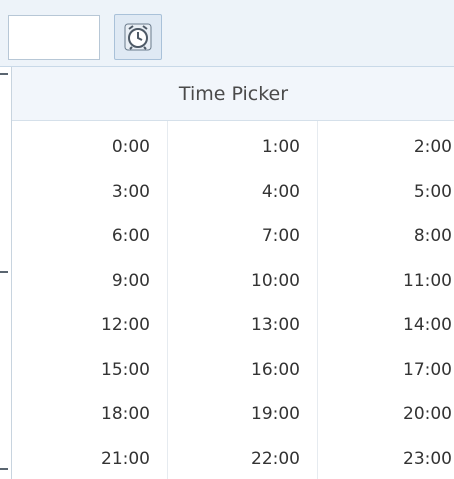 The image size is (454, 479). What do you see at coordinates (80, 192) in the screenshot?
I see `time-option: 3:00` at bounding box center [80, 192].